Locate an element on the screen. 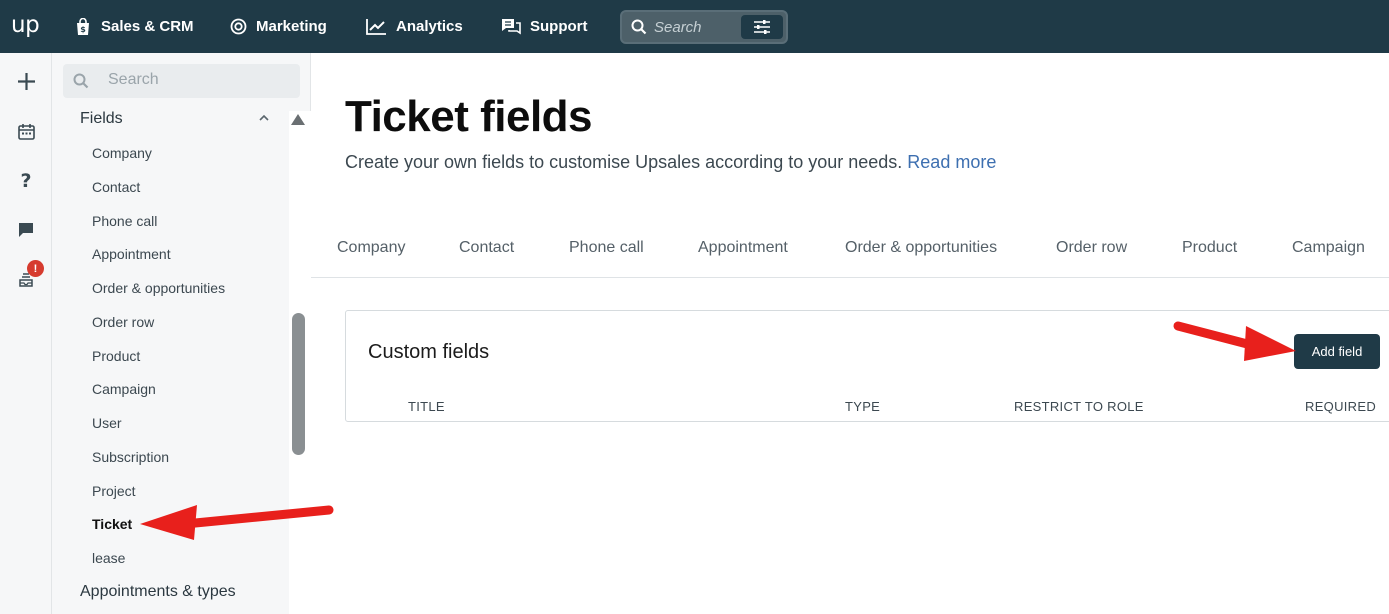  sidebar-item-product: Product is located at coordinates (116, 356).